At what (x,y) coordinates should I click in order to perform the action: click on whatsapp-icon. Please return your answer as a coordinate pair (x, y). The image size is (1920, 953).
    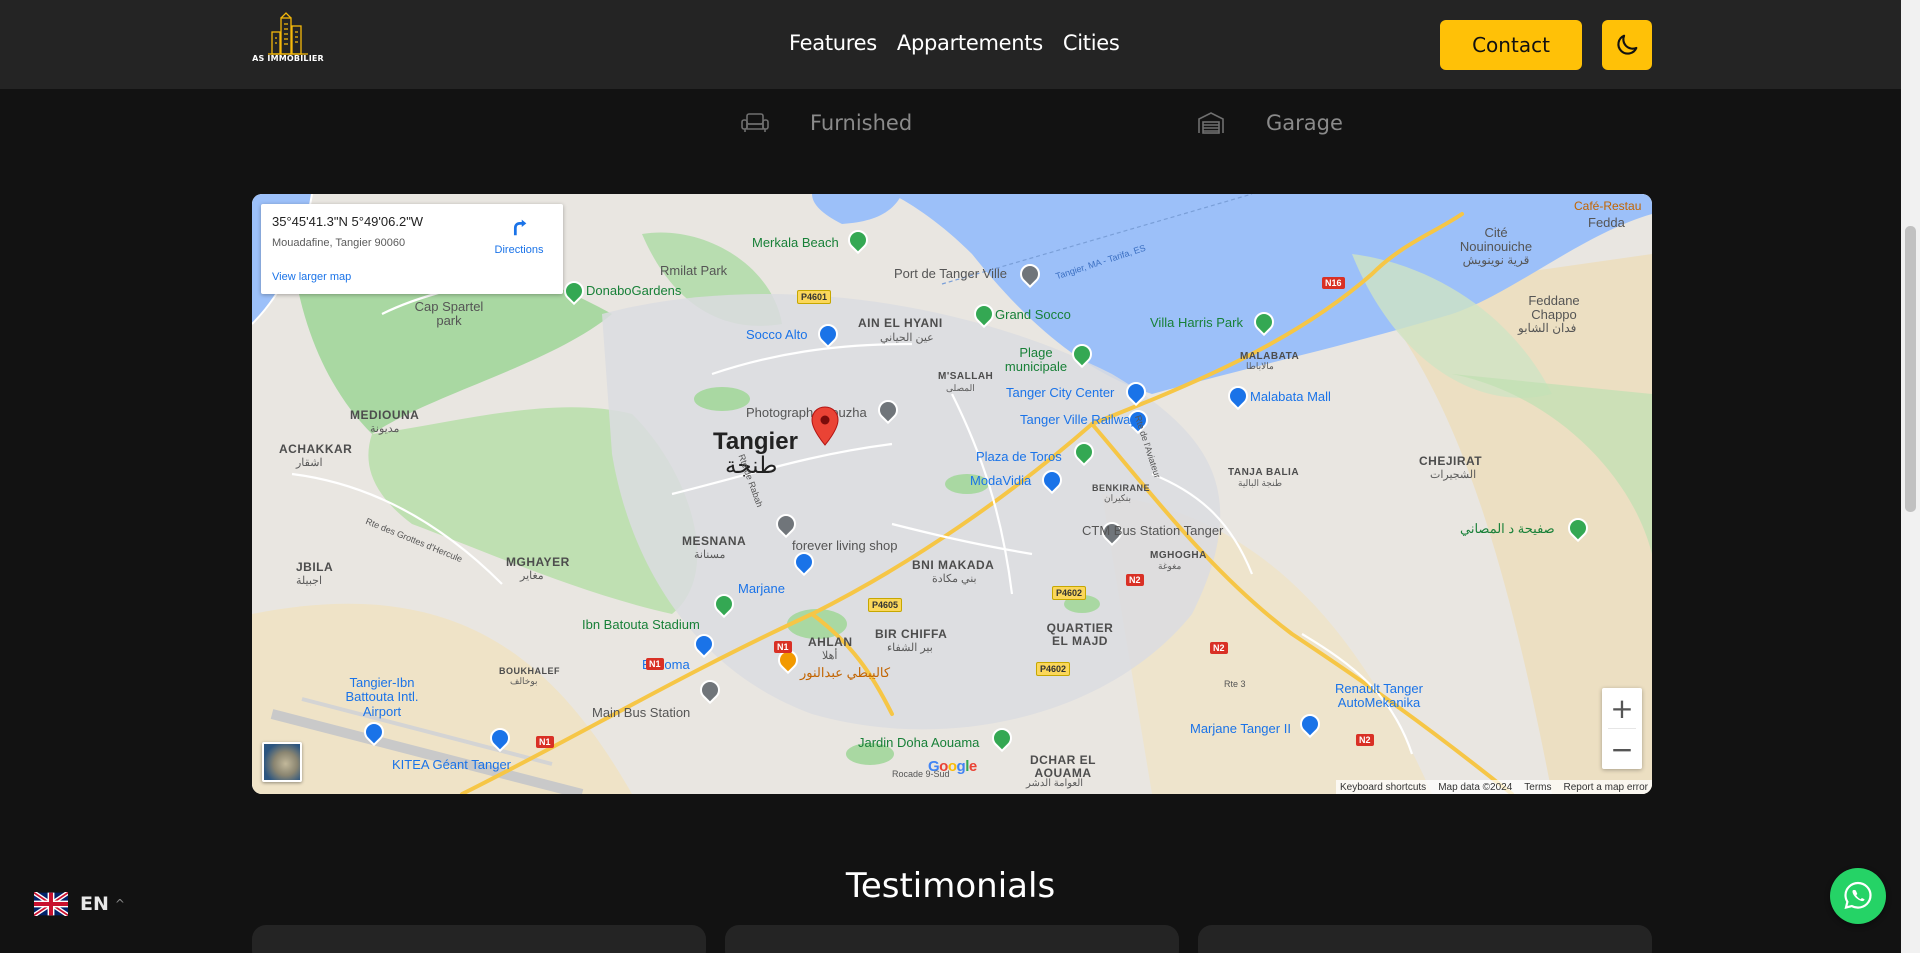
    Looking at the image, I should click on (1858, 895).